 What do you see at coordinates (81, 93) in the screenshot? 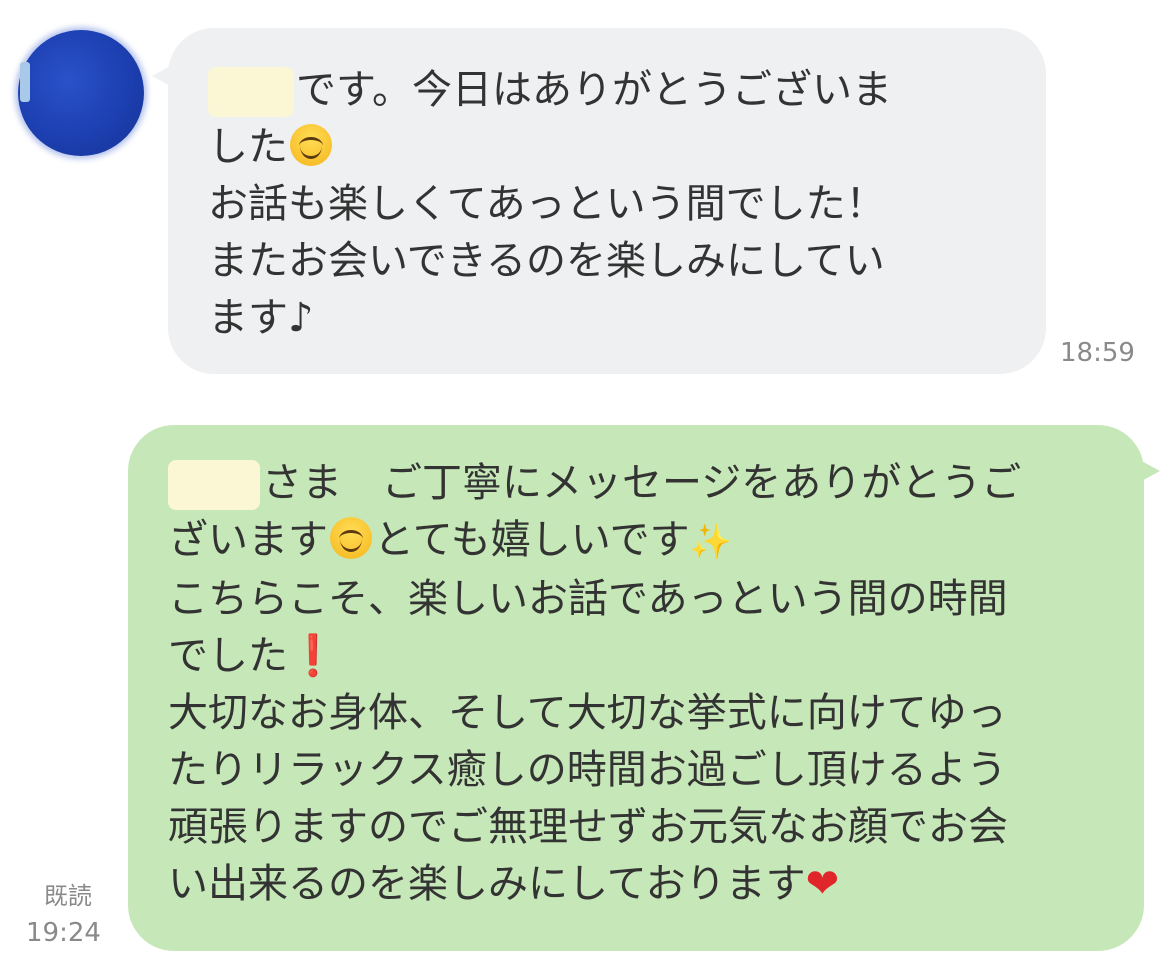
I see `sender-avatar` at bounding box center [81, 93].